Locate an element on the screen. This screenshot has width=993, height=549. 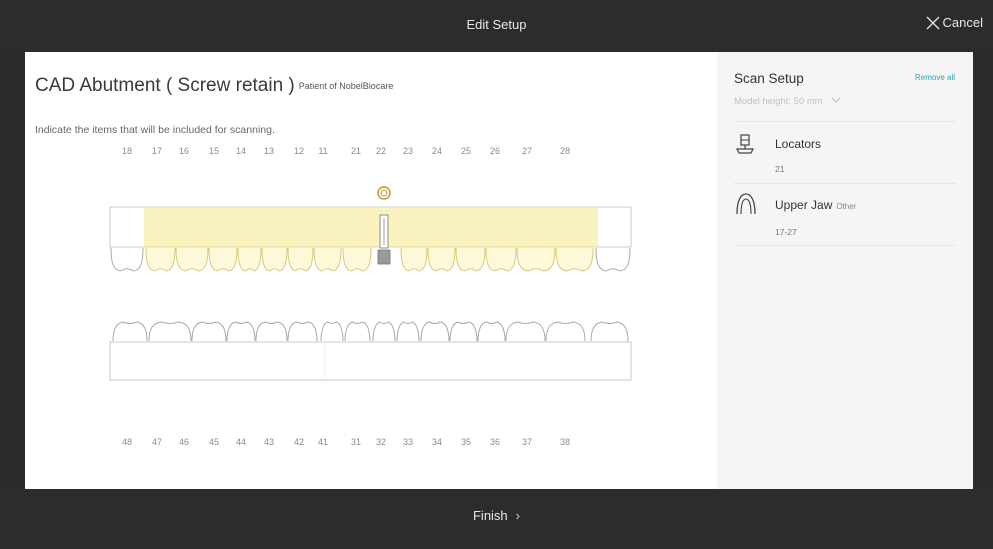
upper-jaw-label: Upper Jaw is located at coordinates (804, 205).